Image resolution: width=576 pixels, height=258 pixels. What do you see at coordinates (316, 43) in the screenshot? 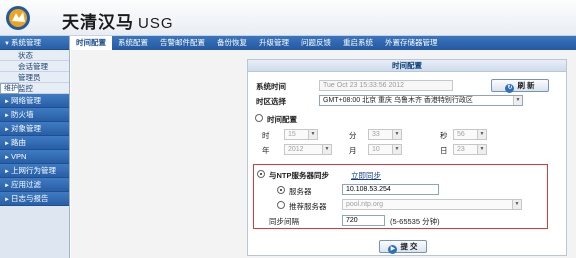
I see `tab-feedback: 问题反馈` at bounding box center [316, 43].